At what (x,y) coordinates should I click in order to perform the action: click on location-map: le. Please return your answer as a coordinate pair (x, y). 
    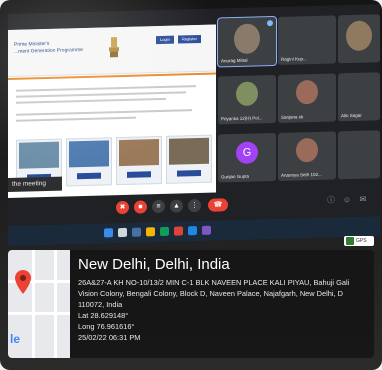
    Looking at the image, I should click on (39, 304).